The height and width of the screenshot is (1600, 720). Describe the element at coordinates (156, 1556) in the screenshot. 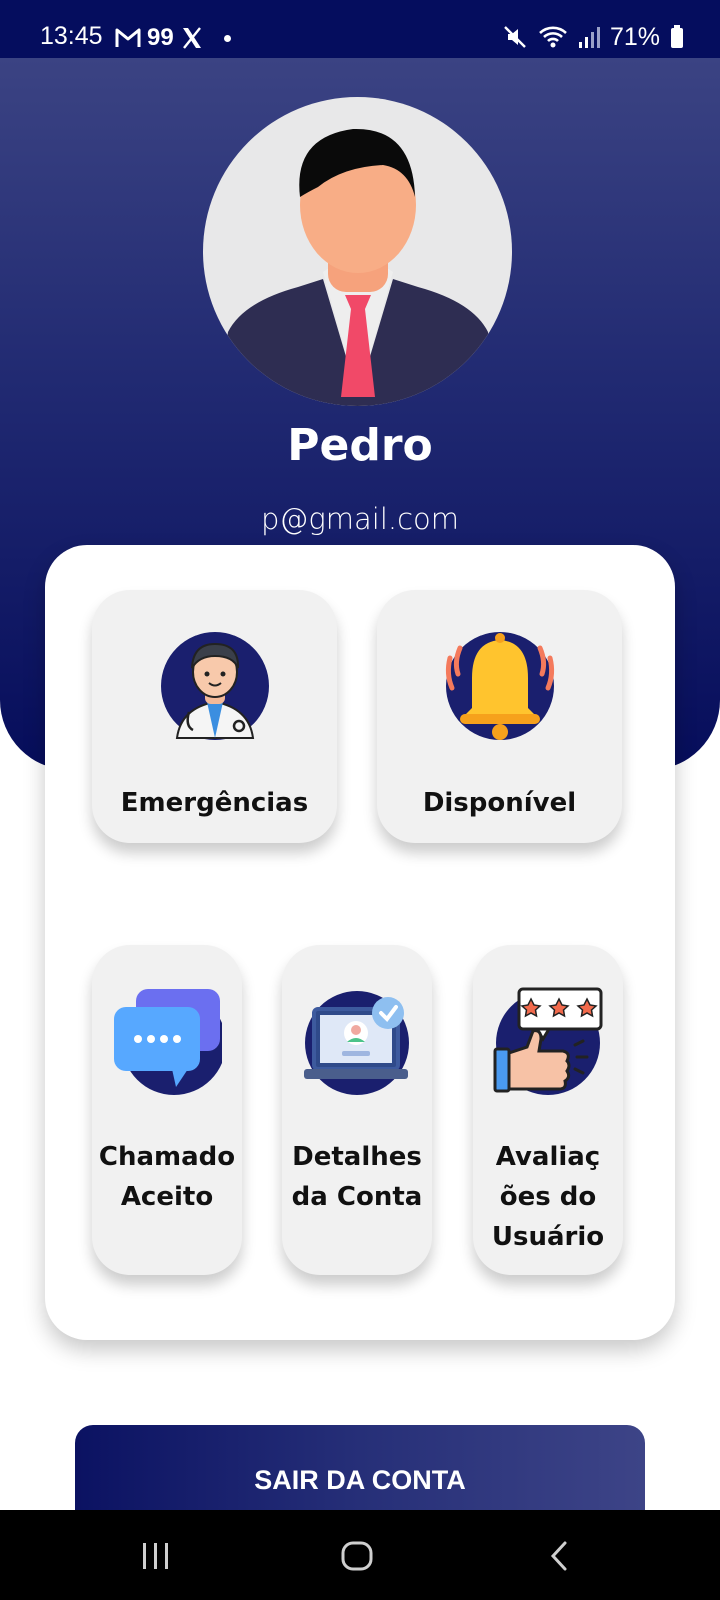

I see `recents-icon` at that location.